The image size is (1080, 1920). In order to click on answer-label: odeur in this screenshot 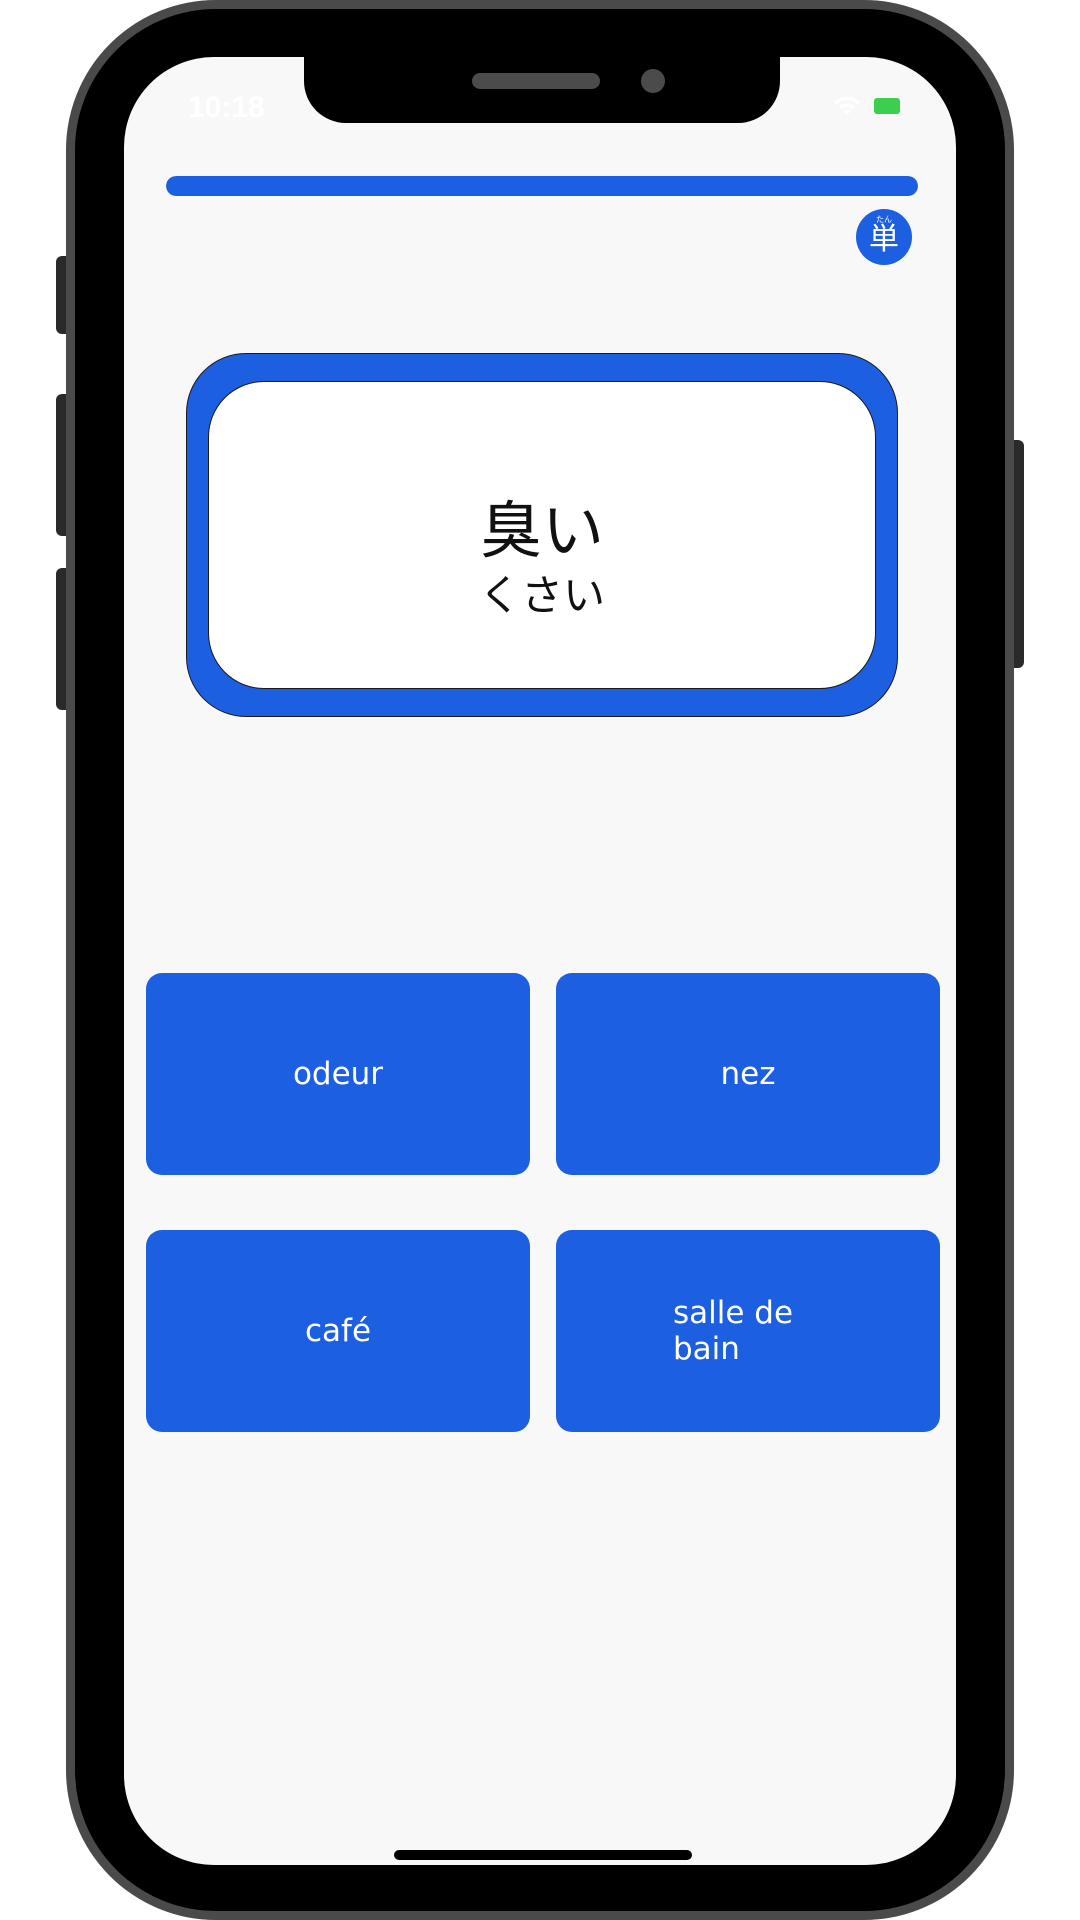, I will do `click(338, 1074)`.